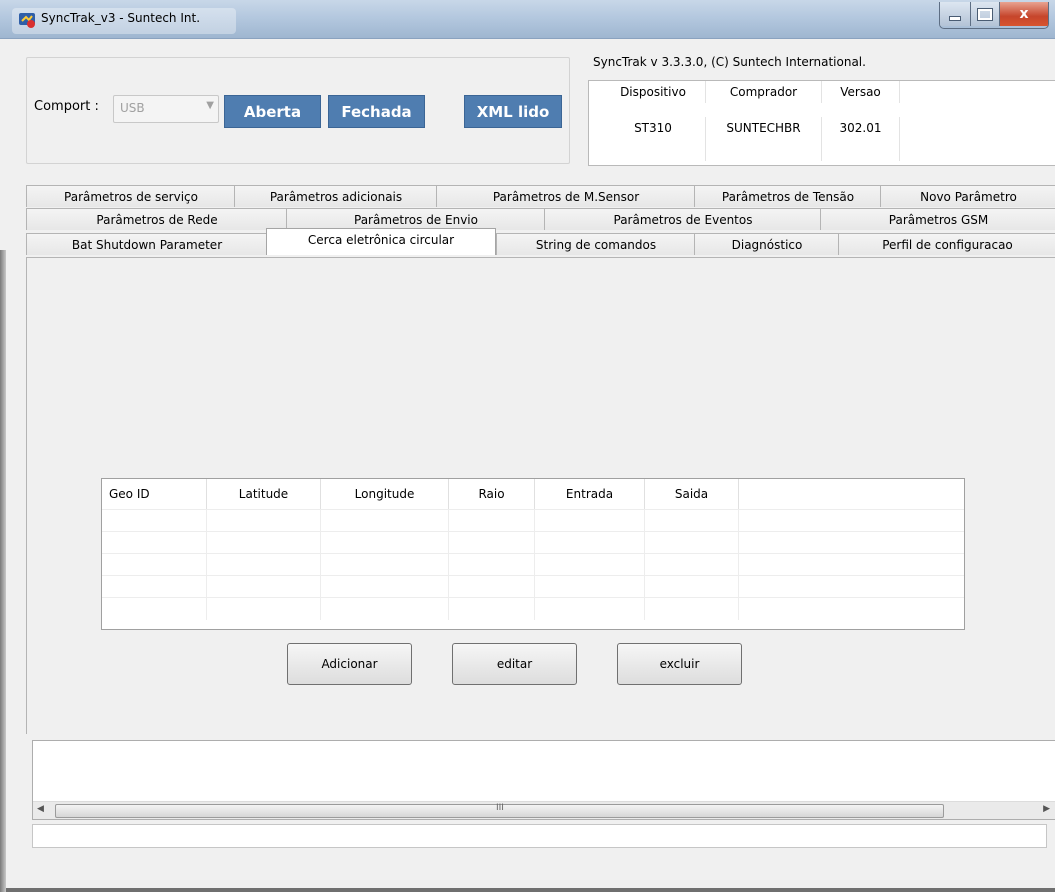 This screenshot has width=1055, height=892. Describe the element at coordinates (764, 128) in the screenshot. I see `buyer-cell: SUNTECHBR` at that location.